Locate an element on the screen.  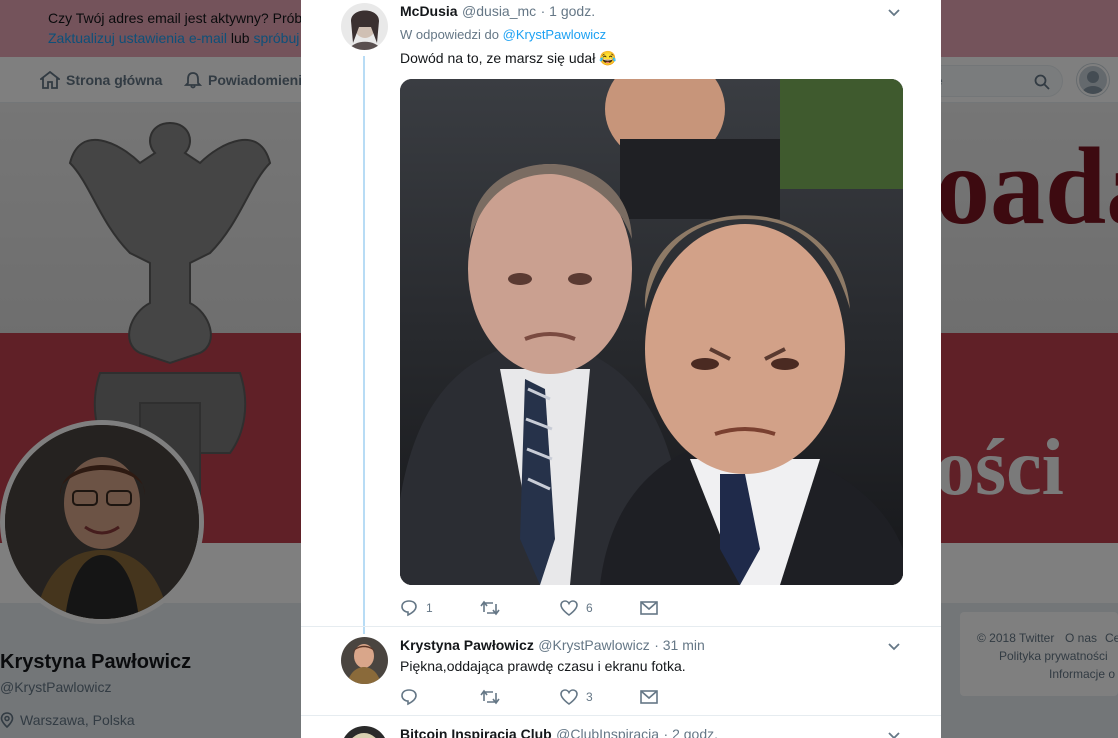
reply-context: W odpowiedzi do @KrystPawlowicz is located at coordinates (503, 34).